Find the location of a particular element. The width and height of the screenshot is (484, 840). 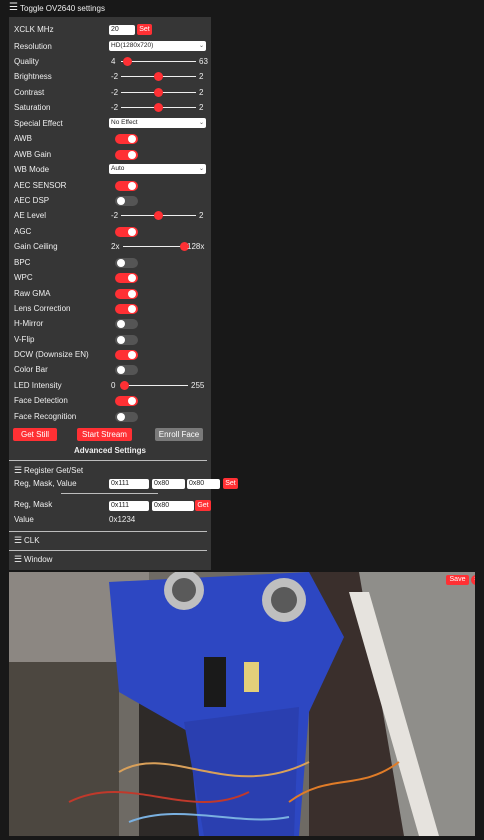

ae-level-label: AE Level is located at coordinates (30, 215).